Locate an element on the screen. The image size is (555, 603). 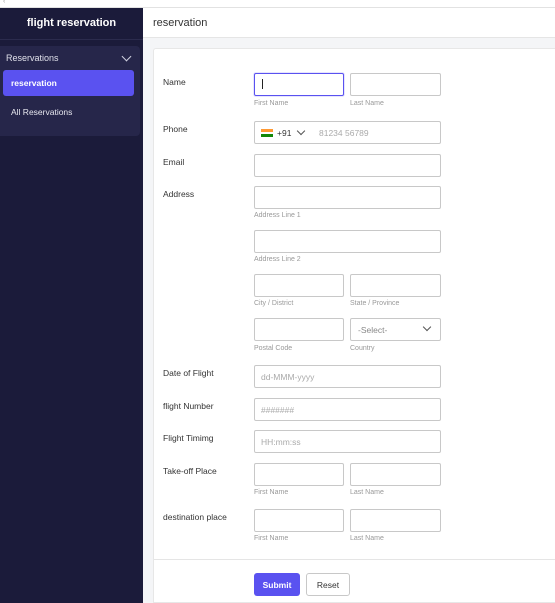
date-label: Date of Flight is located at coordinates (188, 373).